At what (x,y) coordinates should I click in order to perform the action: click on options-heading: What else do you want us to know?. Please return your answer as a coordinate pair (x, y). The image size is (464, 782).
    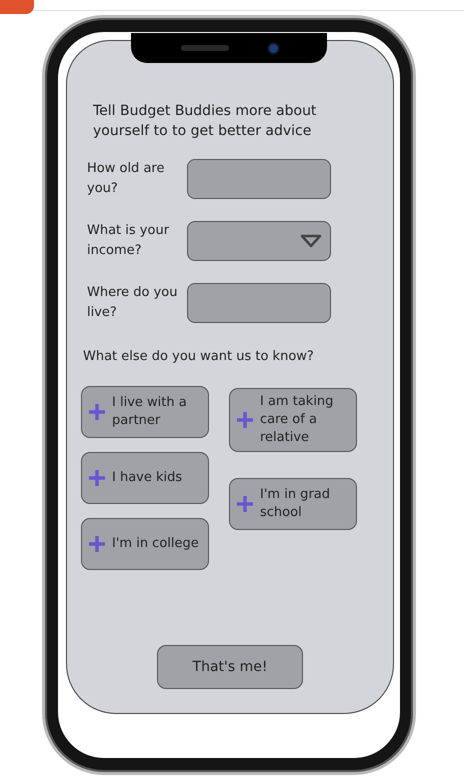
    Looking at the image, I should click on (199, 356).